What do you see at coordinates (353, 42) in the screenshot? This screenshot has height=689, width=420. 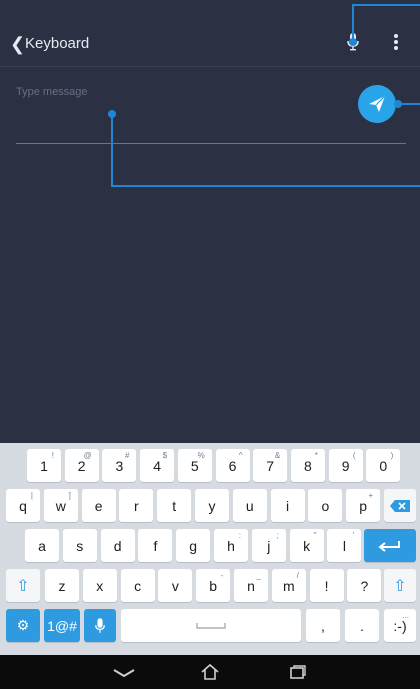 I see `callout-dot-mic` at bounding box center [353, 42].